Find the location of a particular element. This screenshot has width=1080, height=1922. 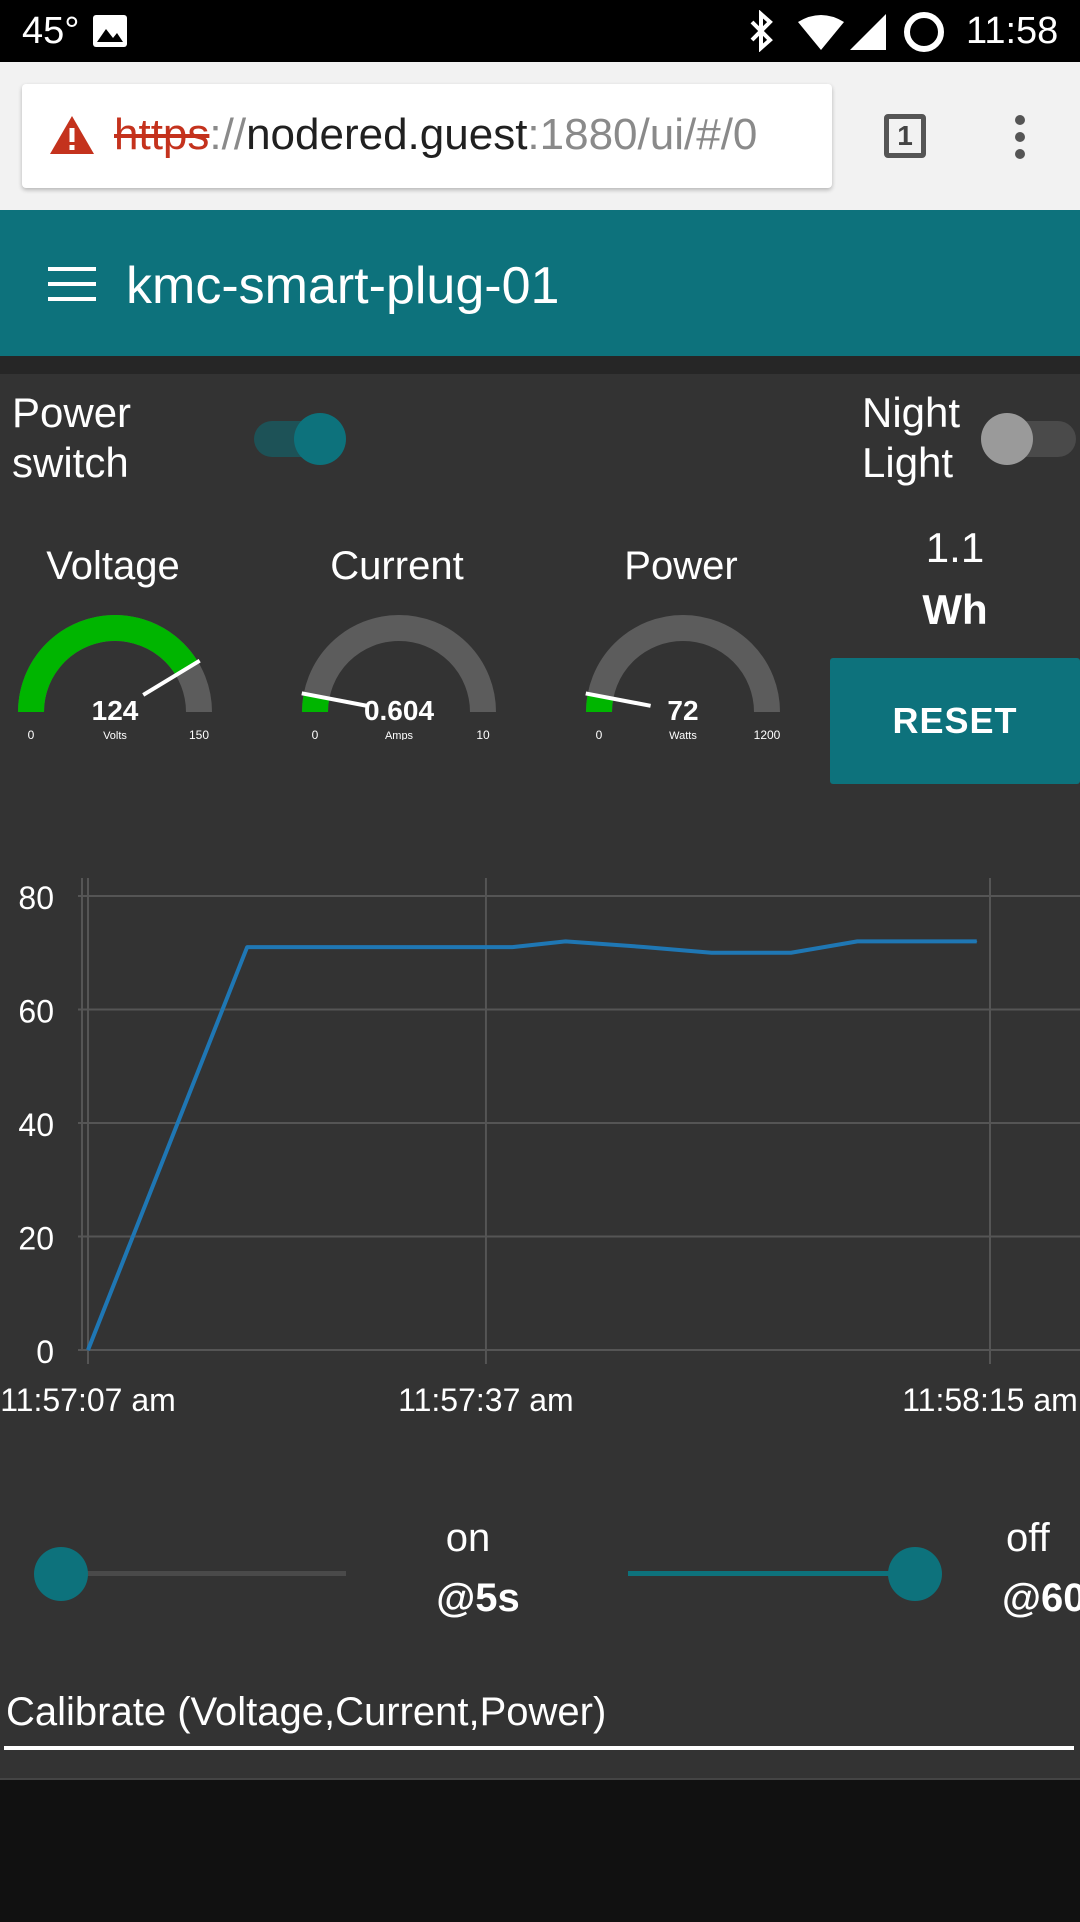

hamburger-menu-icon is located at coordinates (72, 284).